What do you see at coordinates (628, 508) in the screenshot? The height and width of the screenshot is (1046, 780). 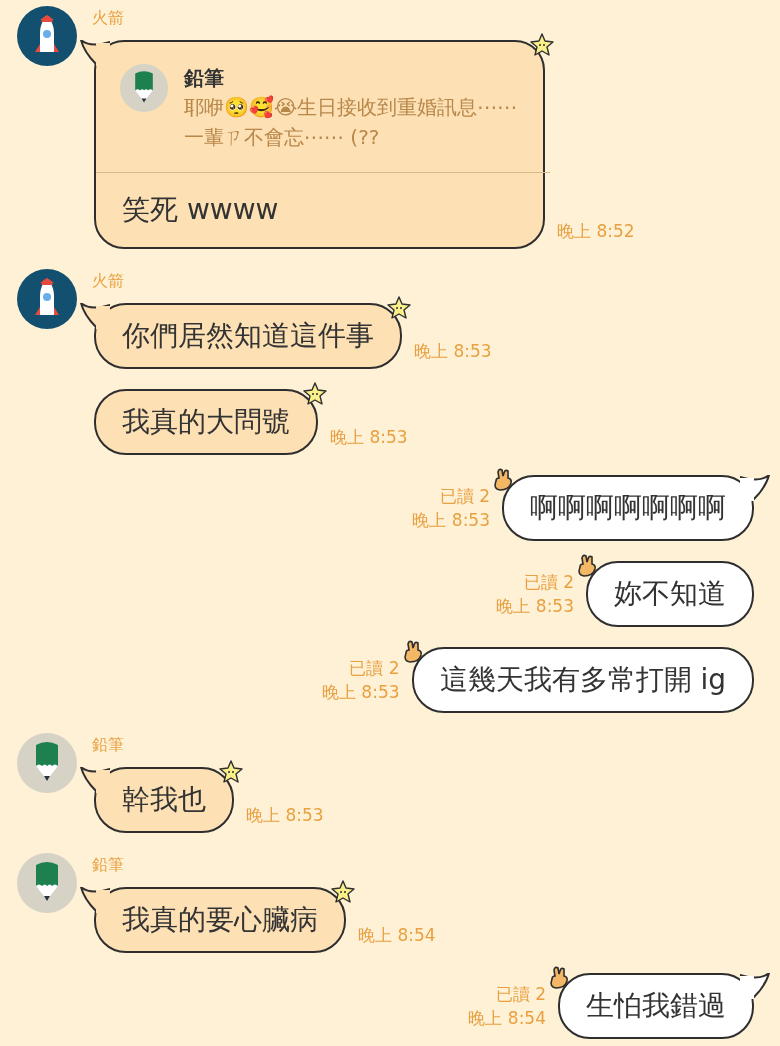 I see `message-text: 啊啊啊啊啊啊啊` at bounding box center [628, 508].